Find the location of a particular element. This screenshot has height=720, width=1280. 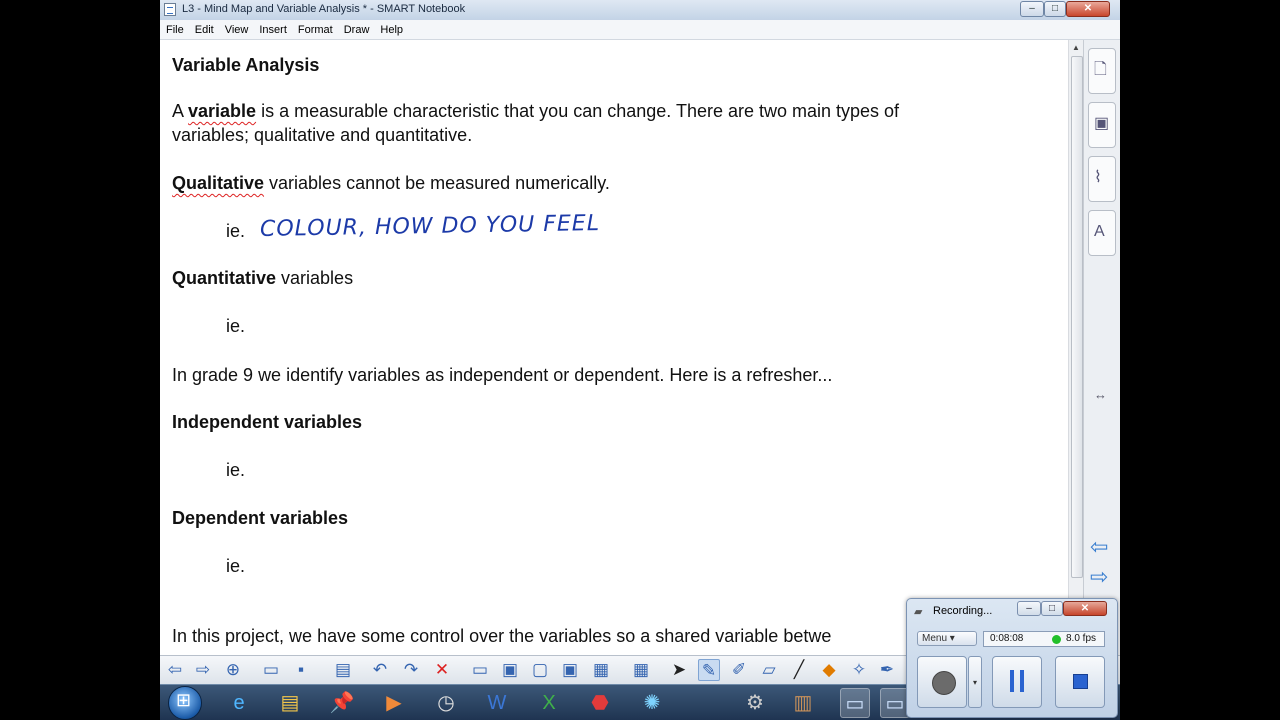

pause-button is located at coordinates (1017, 682).